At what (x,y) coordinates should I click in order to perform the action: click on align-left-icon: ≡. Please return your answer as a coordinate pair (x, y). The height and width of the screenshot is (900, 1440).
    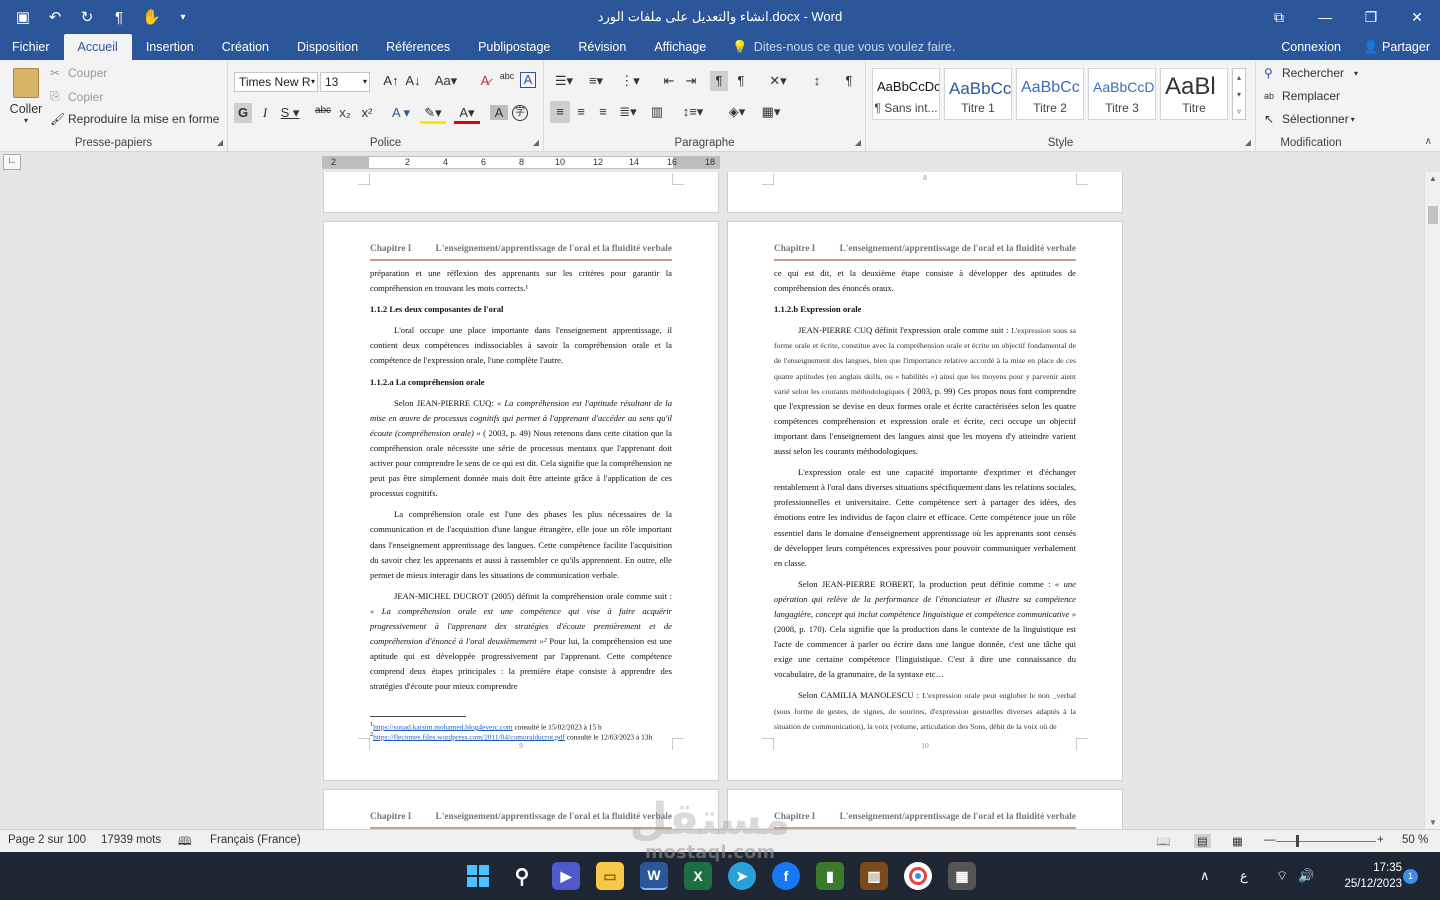
    Looking at the image, I should click on (560, 112).